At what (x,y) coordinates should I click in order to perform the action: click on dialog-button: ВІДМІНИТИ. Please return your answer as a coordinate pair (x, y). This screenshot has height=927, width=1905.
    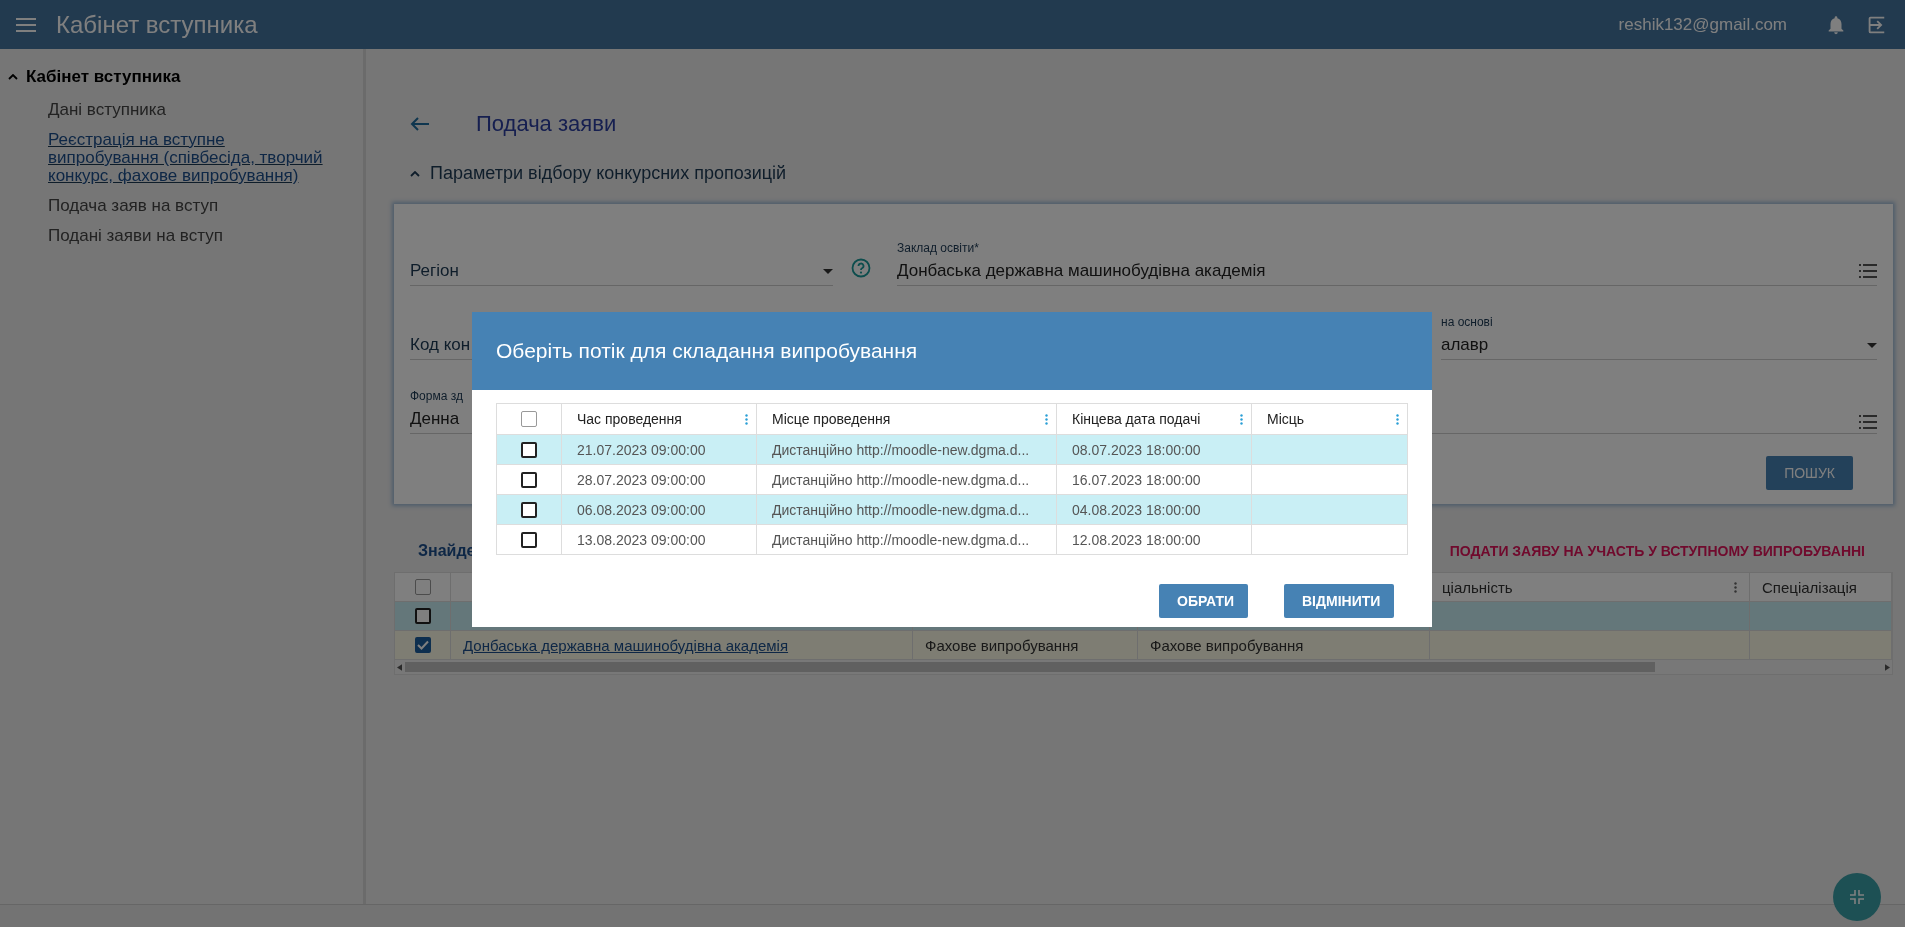
    Looking at the image, I should click on (1339, 601).